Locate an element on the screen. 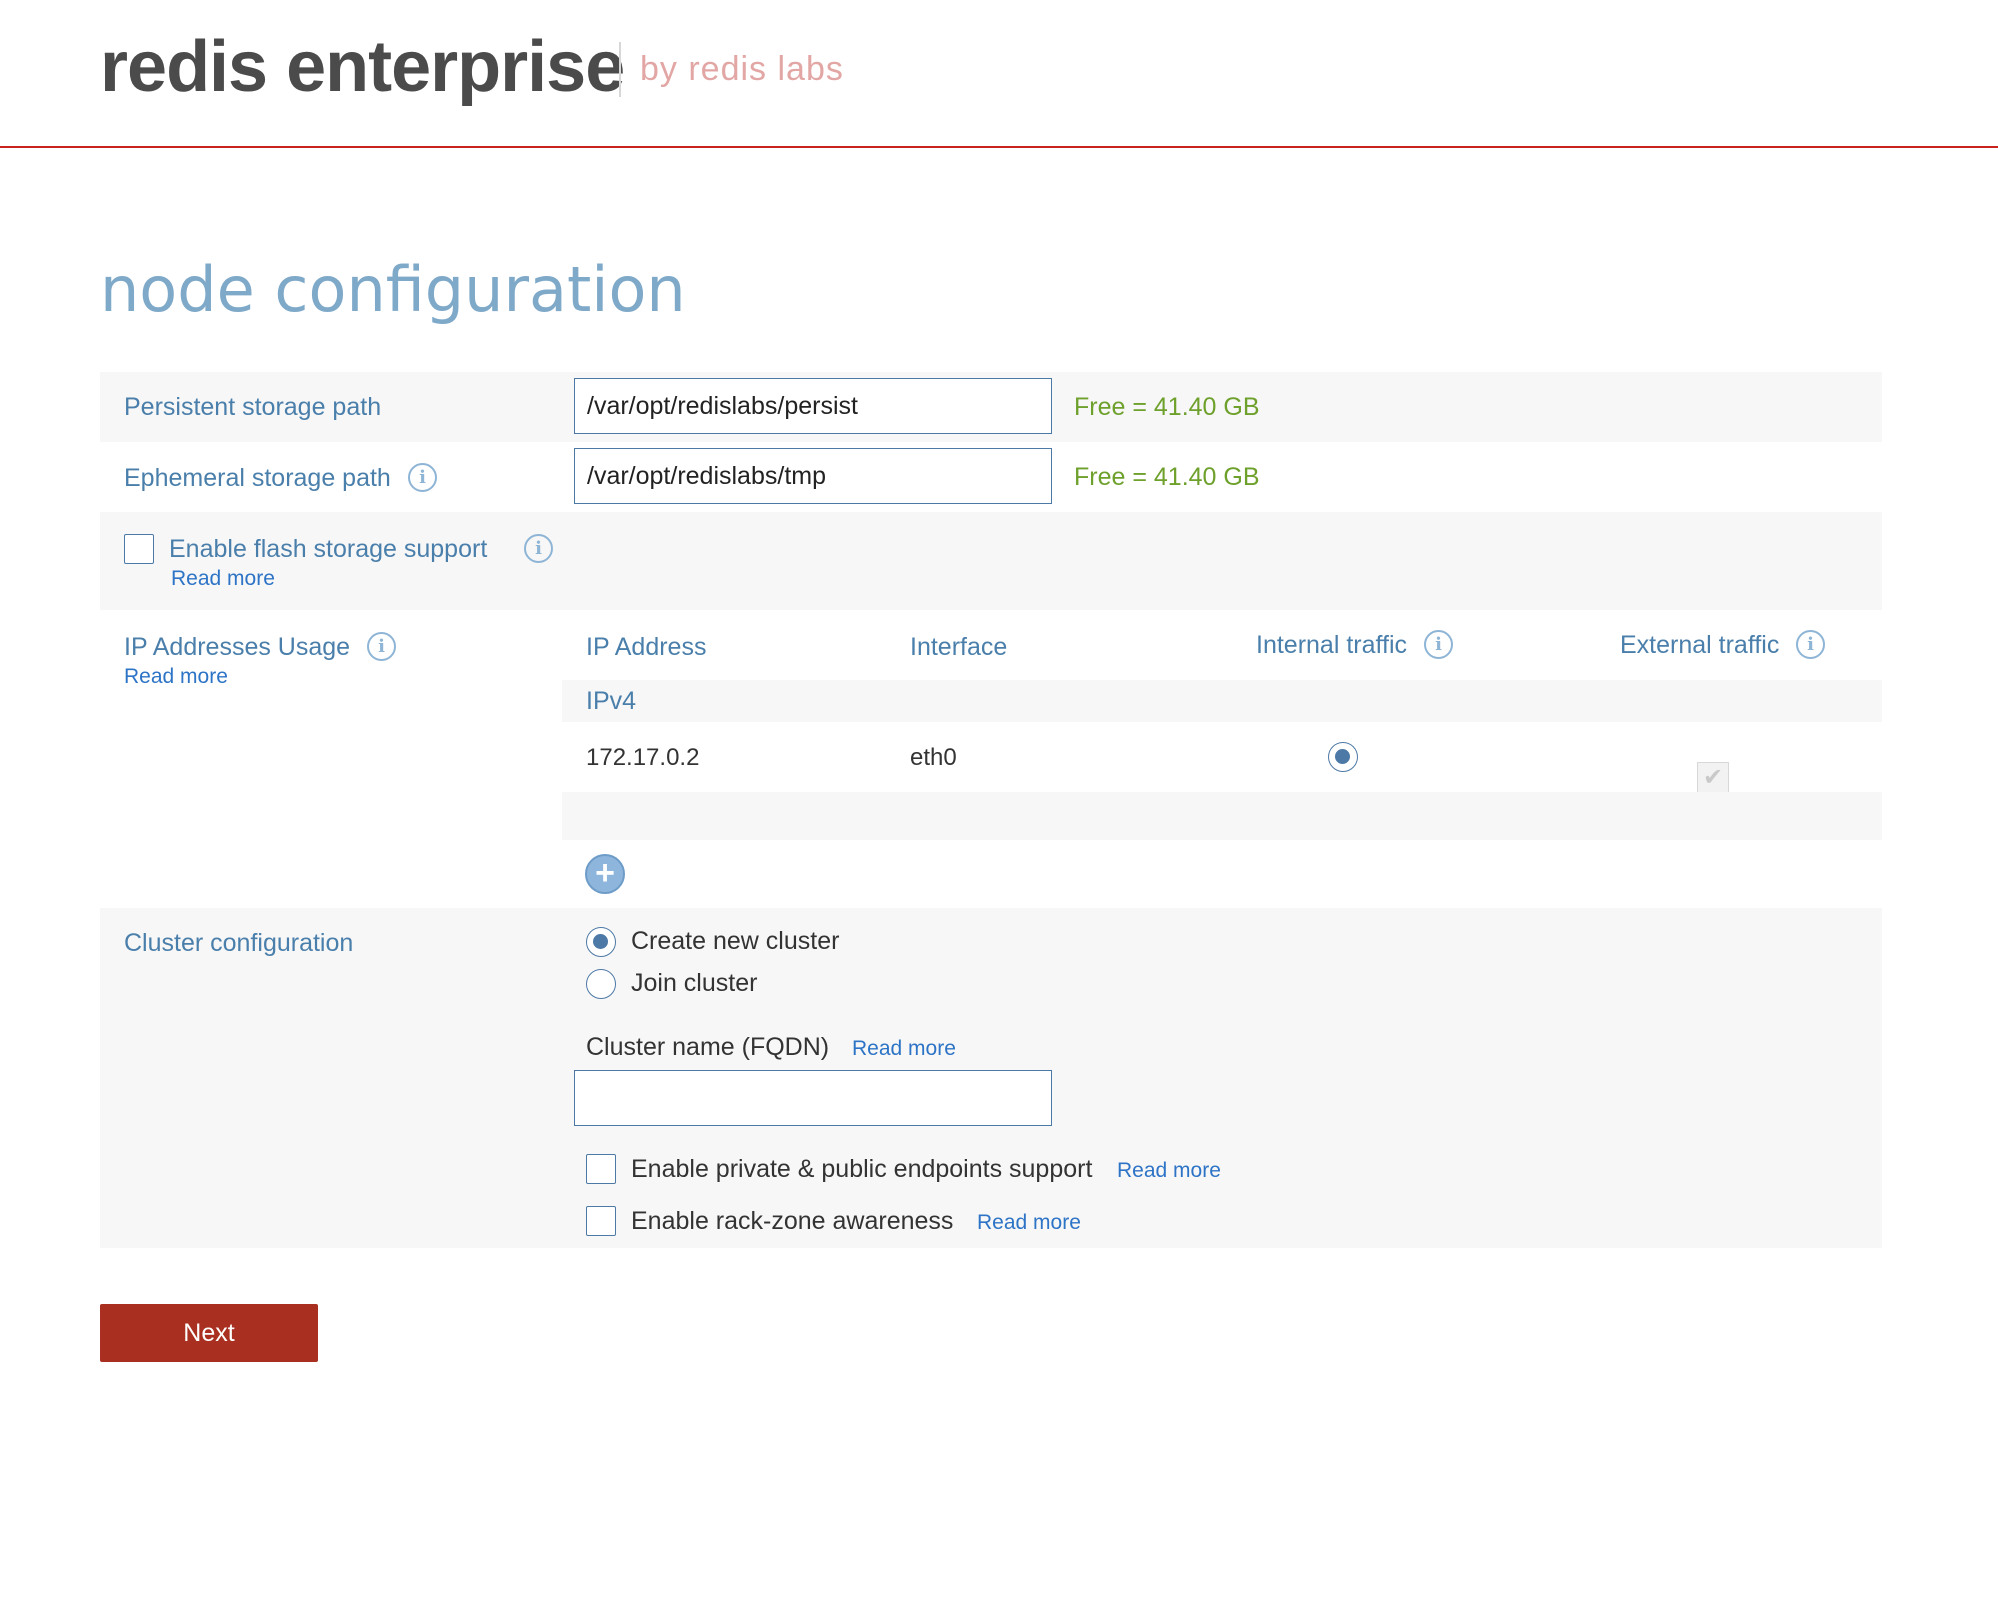  persistent-storage-free: Free = 41.40 GB is located at coordinates (1167, 407).